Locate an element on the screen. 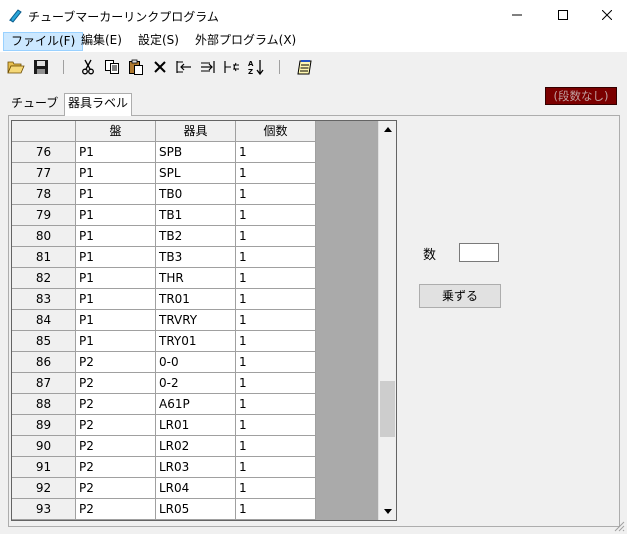 This screenshot has width=627, height=534. device-cell: THR is located at coordinates (196, 278).